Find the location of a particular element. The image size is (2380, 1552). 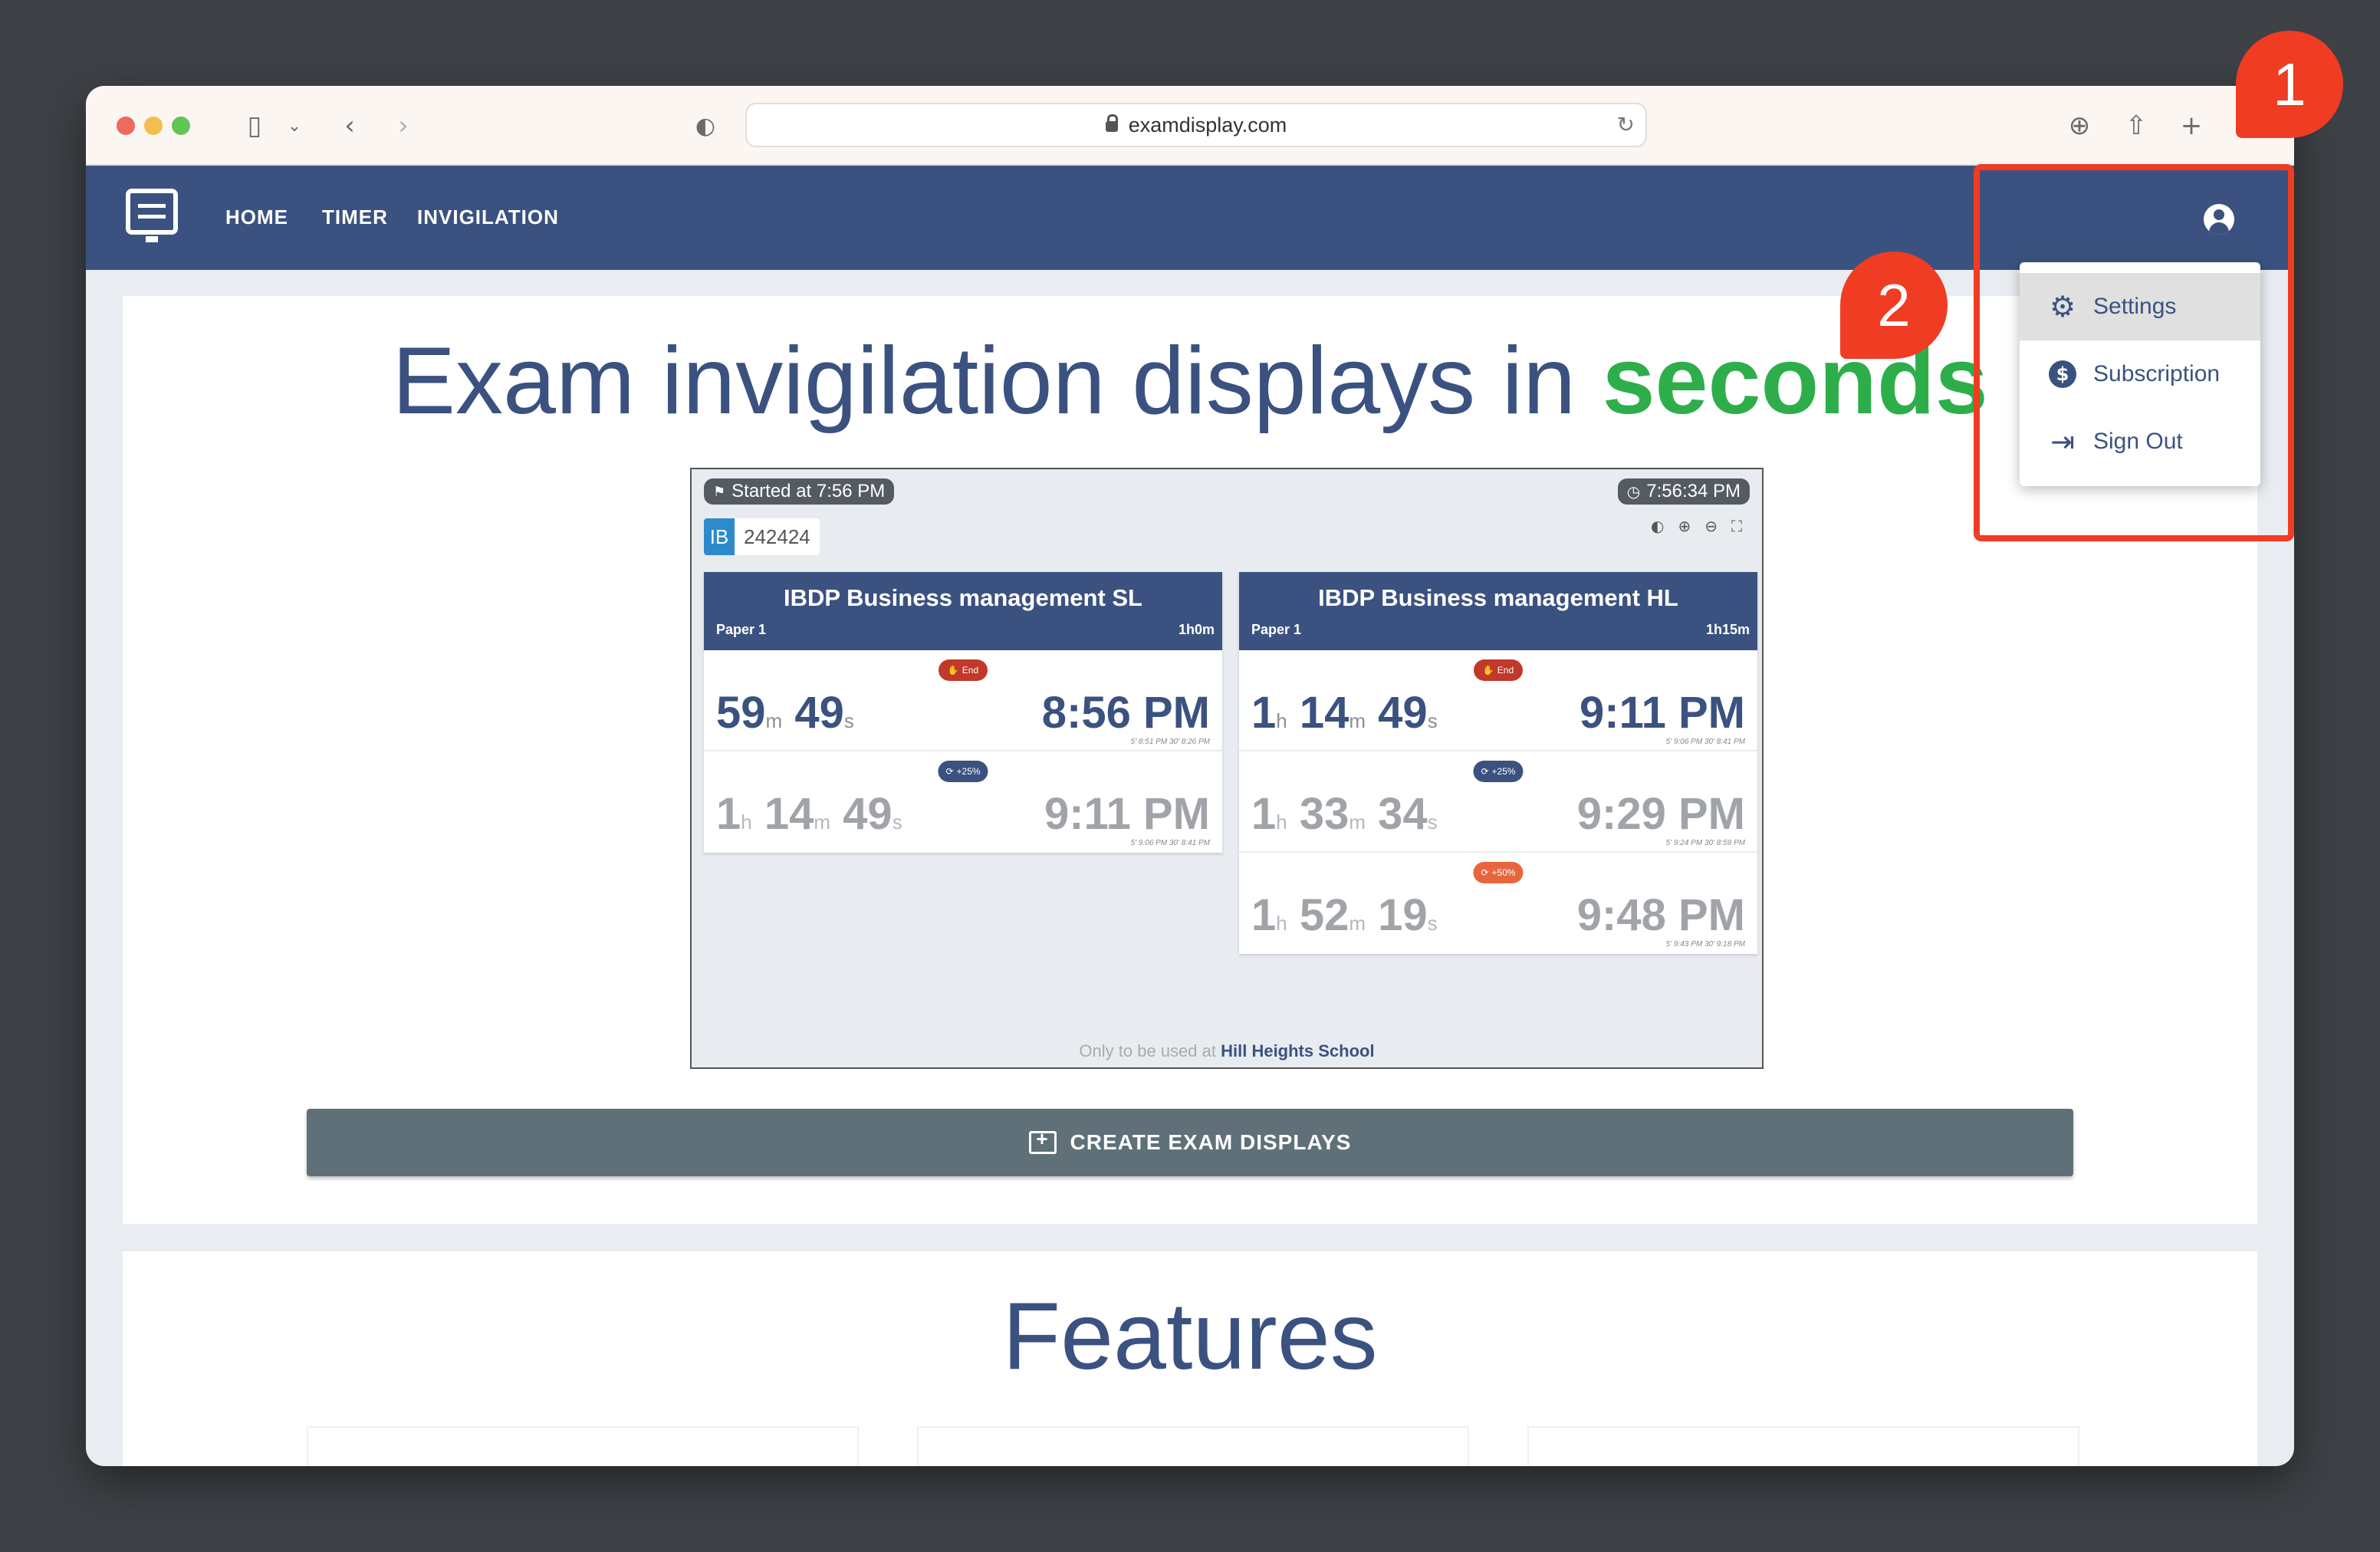

features-section: Features is located at coordinates (1190, 1358).